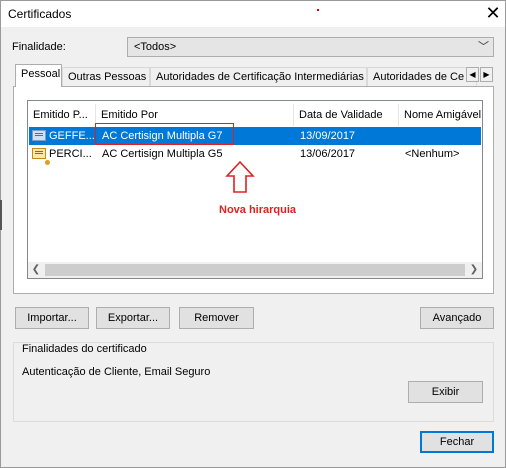 This screenshot has width=506, height=468. What do you see at coordinates (310, 47) in the screenshot?
I see `finalidade-select: <Todos> ﹀` at bounding box center [310, 47].